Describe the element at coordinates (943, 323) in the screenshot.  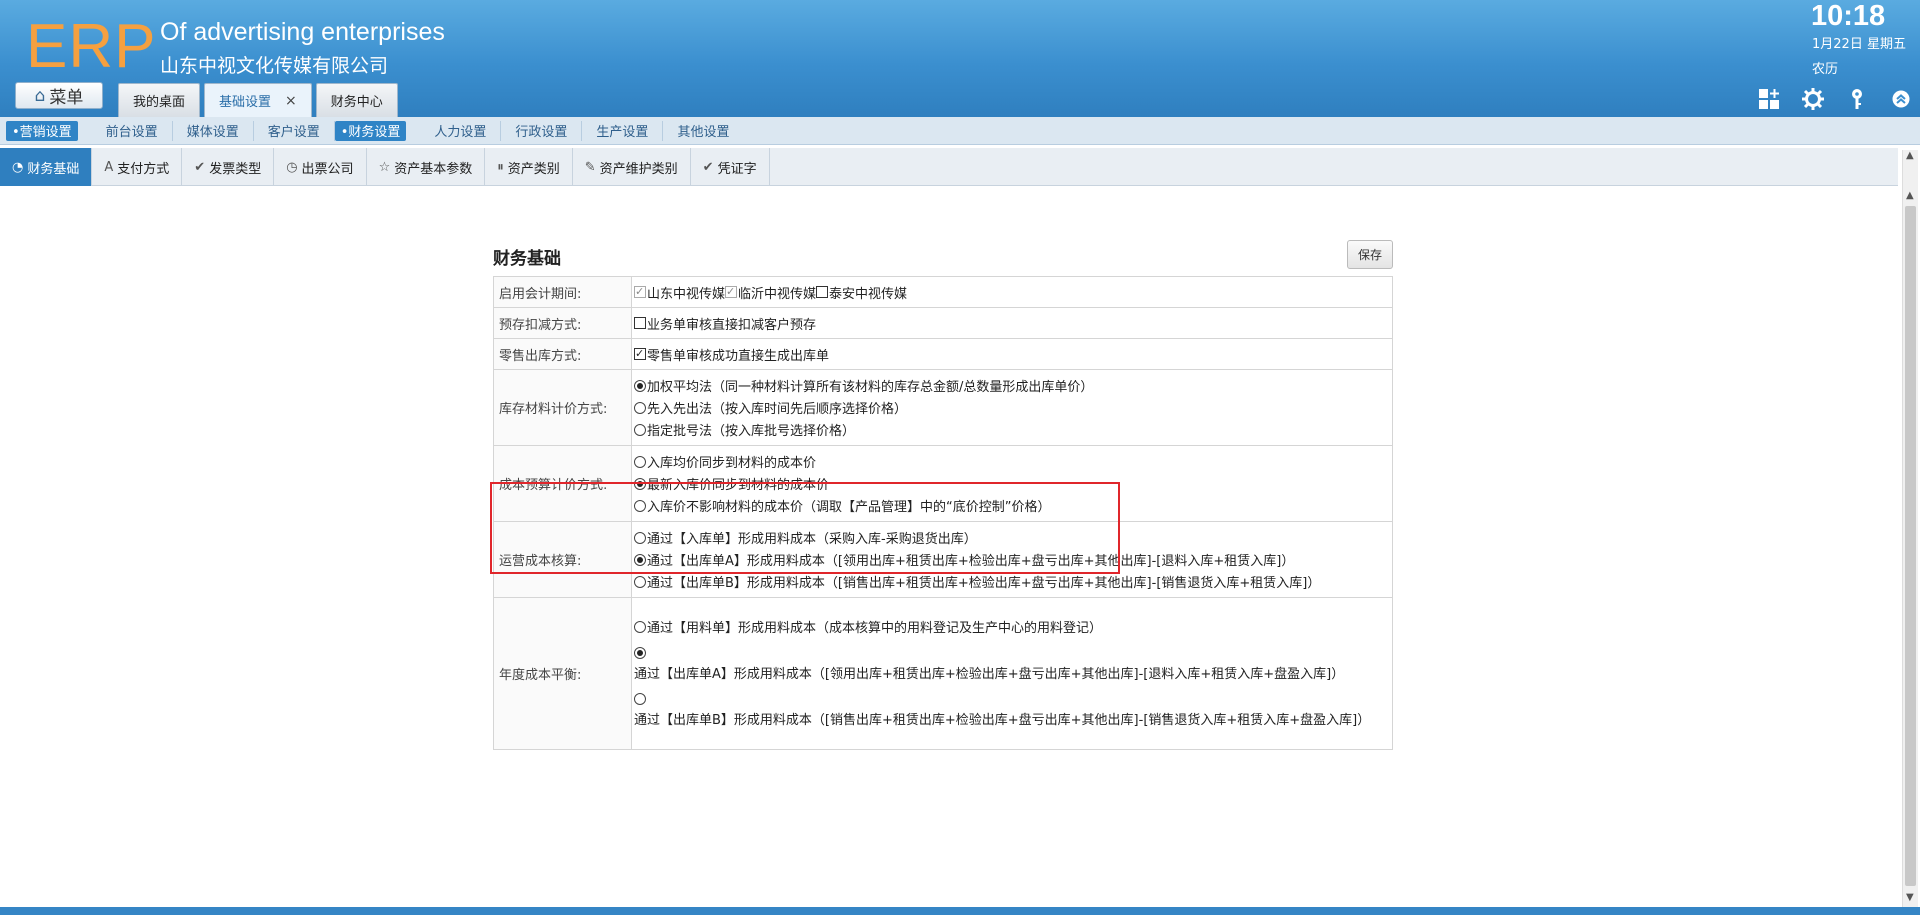
I see `row-prestore-deduction: 预存扣减方式: 业务单审核直接扣减客户预存` at that location.